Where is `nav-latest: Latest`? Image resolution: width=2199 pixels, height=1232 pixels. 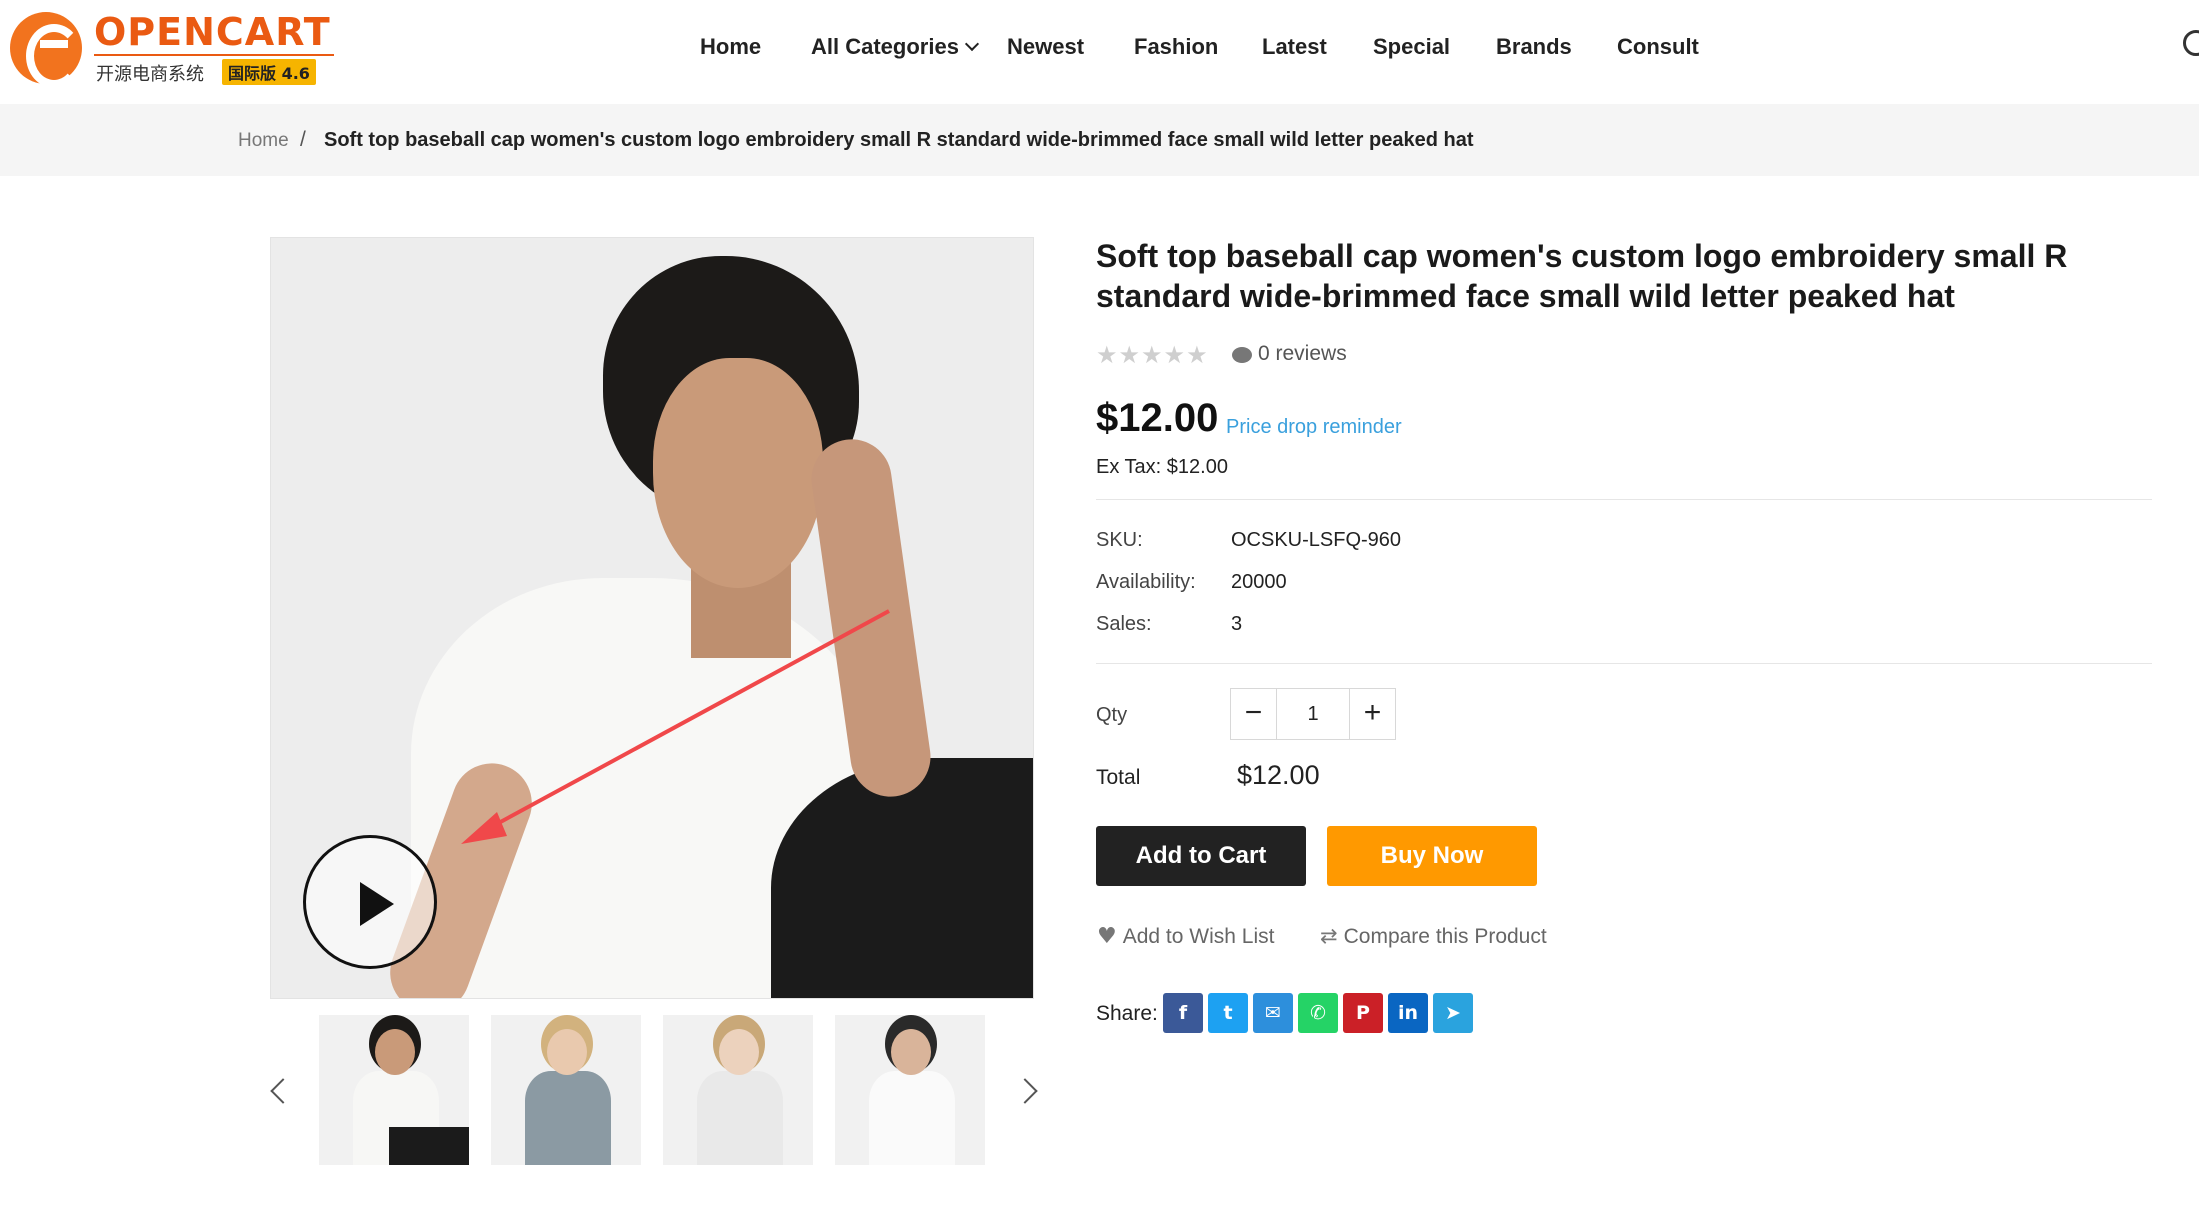 nav-latest: Latest is located at coordinates (1294, 47).